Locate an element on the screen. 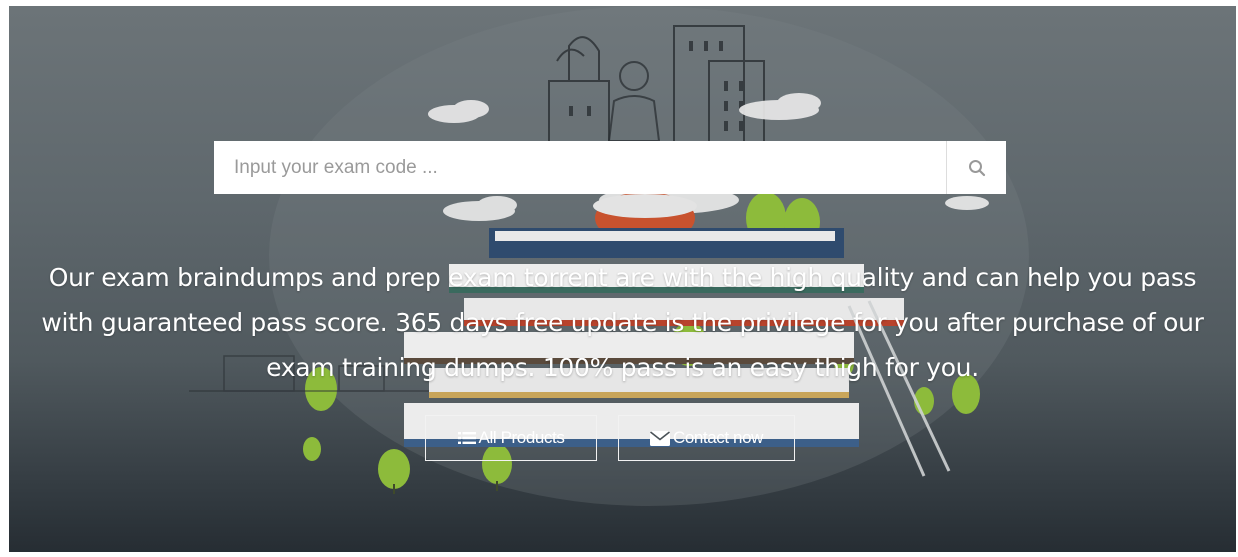  contact-now-label: Contact now is located at coordinates (718, 437).